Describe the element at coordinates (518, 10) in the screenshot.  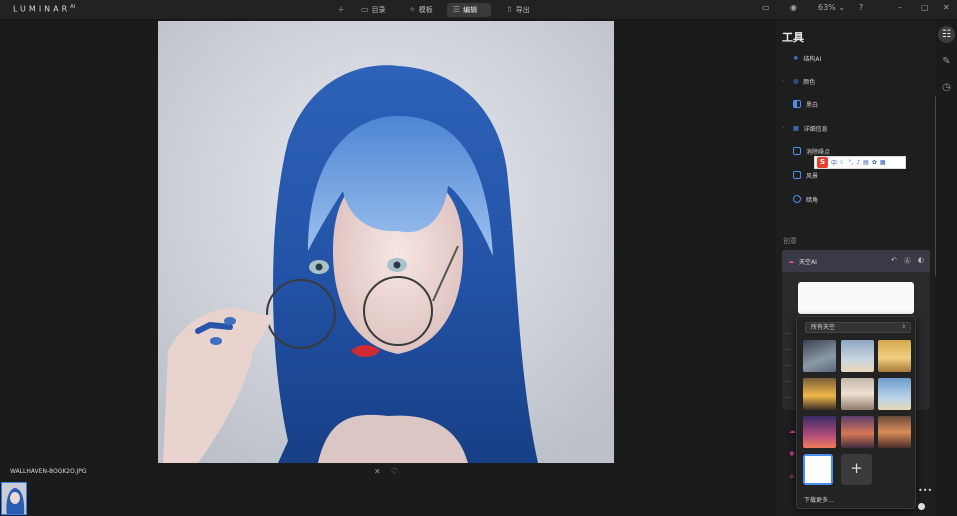
I see `export-tab: ⇧ 导出` at that location.